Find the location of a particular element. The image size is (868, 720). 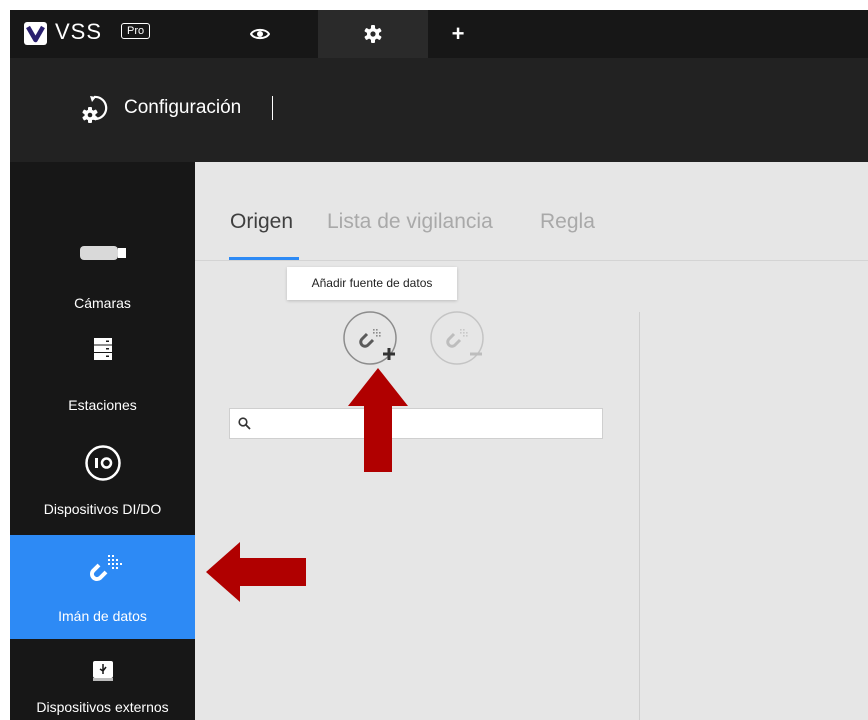

add-tab-button: + is located at coordinates (458, 34).